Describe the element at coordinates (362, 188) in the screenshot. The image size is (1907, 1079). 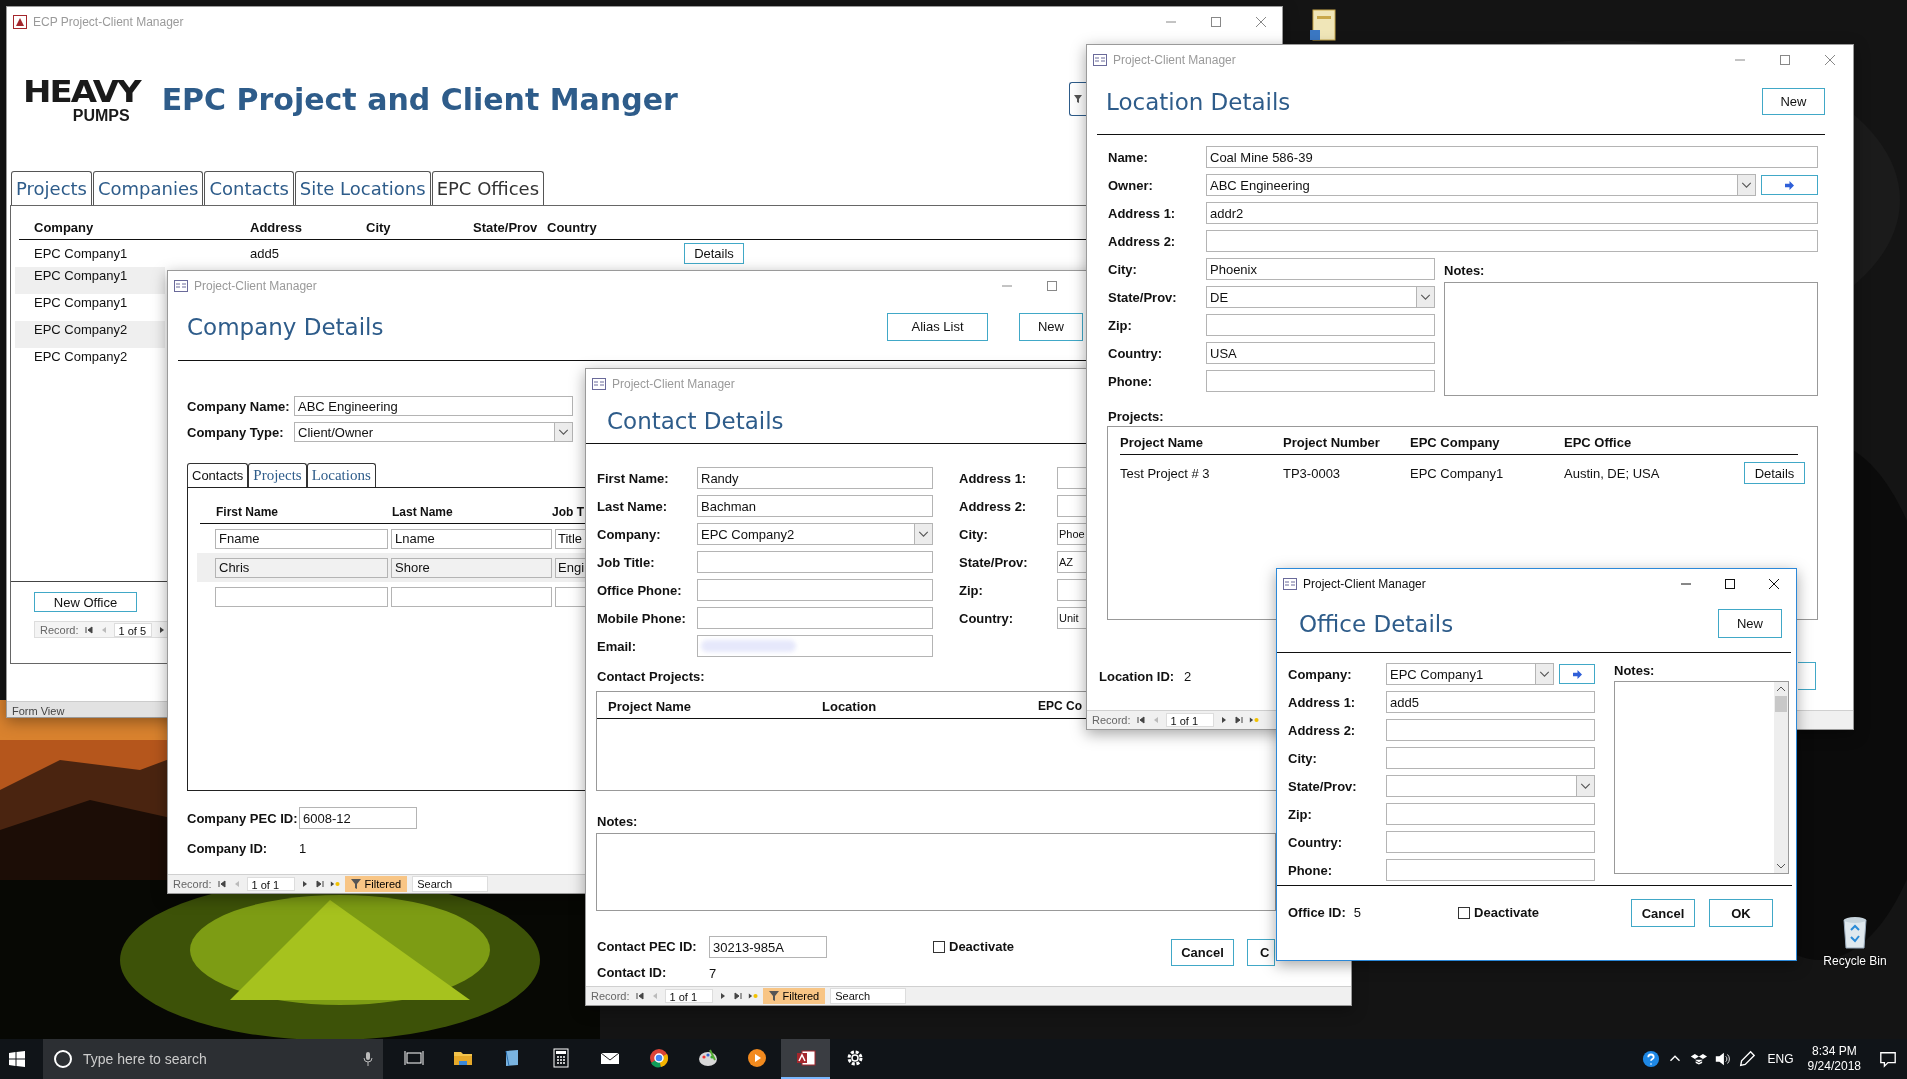
I see `tab: Site Locations` at that location.